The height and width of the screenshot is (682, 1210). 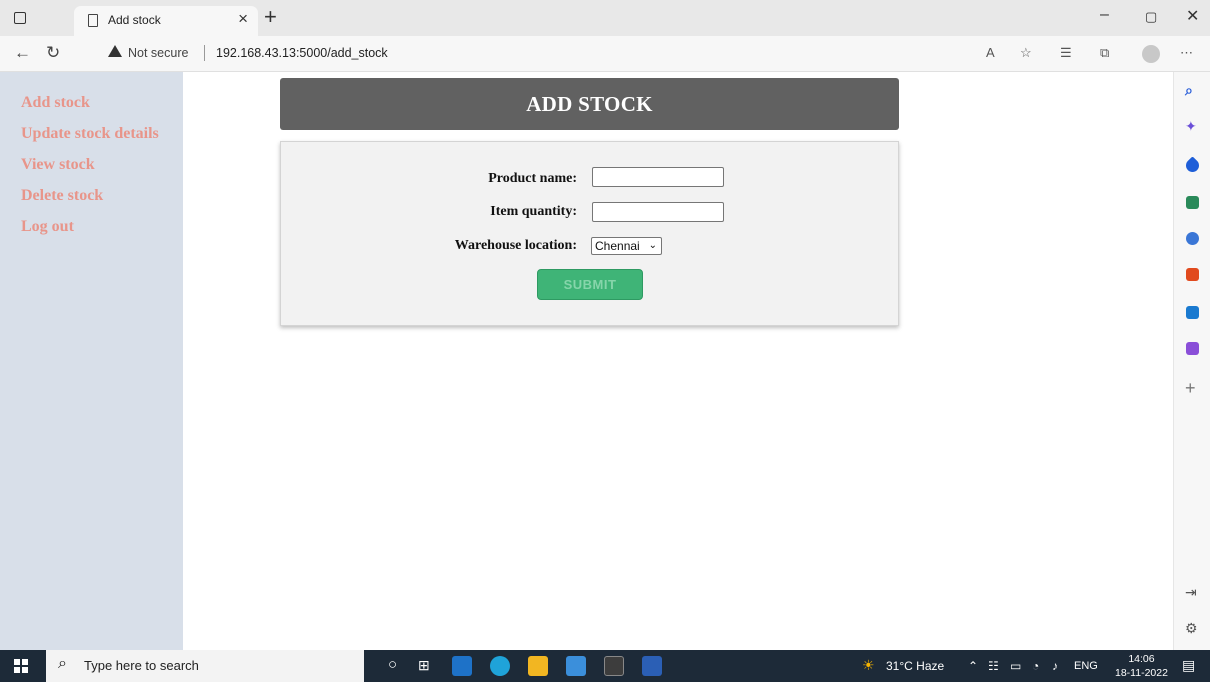 I want to click on profile-avatar, so click(x=1151, y=54).